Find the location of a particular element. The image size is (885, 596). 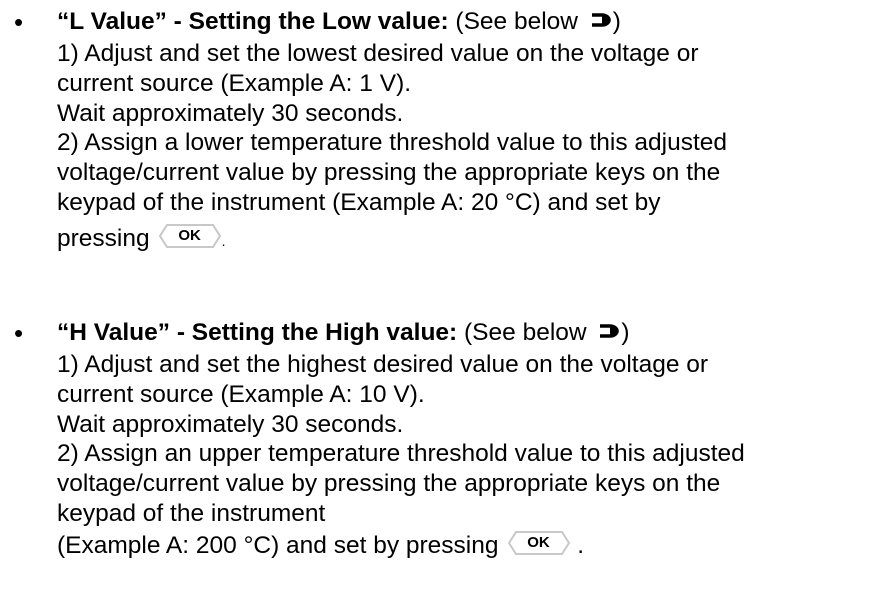

instruction-line: current source (Example A: 10 V). is located at coordinates (241, 394).